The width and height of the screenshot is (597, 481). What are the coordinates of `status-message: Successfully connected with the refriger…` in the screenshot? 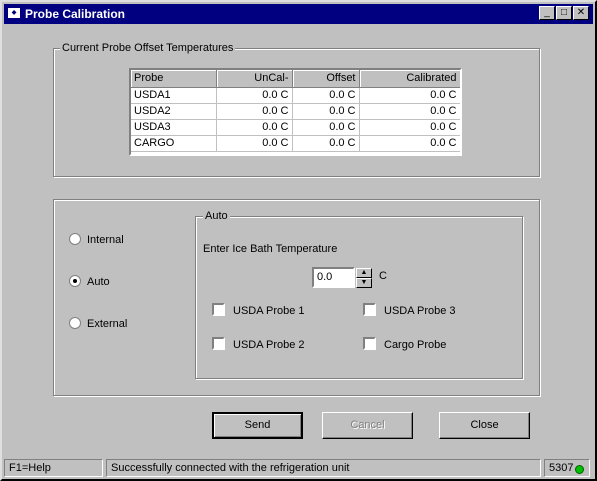 It's located at (323, 468).